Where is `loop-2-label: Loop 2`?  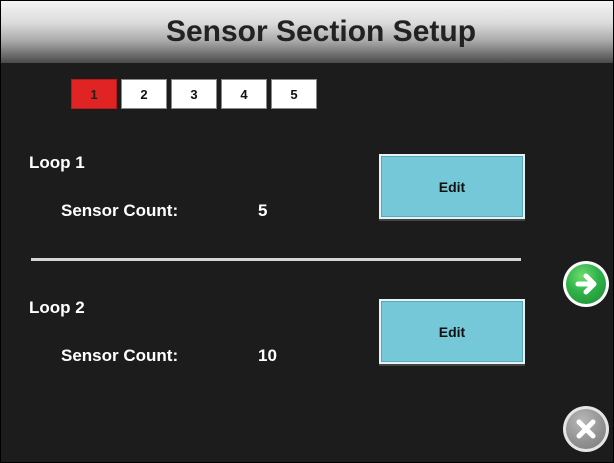 loop-2-label: Loop 2 is located at coordinates (57, 307).